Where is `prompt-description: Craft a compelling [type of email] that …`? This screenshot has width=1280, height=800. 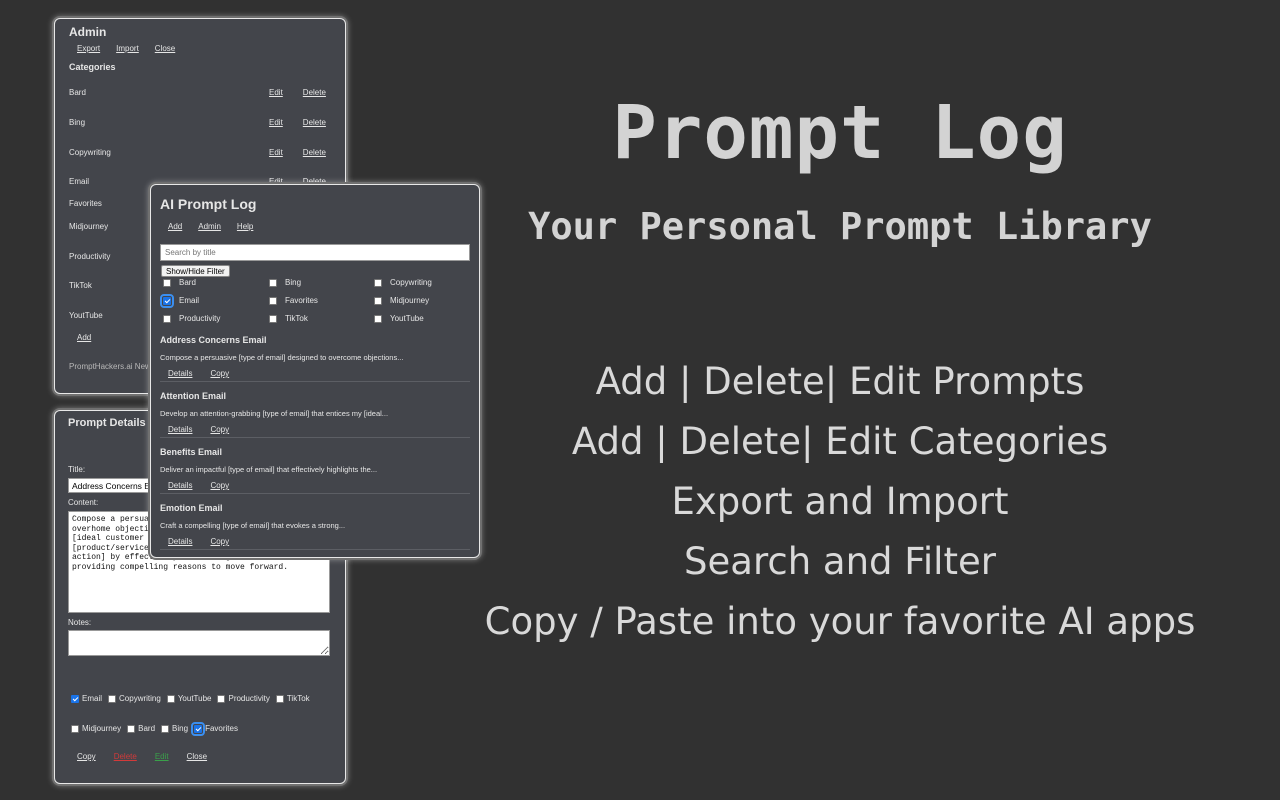 prompt-description: Craft a compelling [type of email] that … is located at coordinates (253, 525).